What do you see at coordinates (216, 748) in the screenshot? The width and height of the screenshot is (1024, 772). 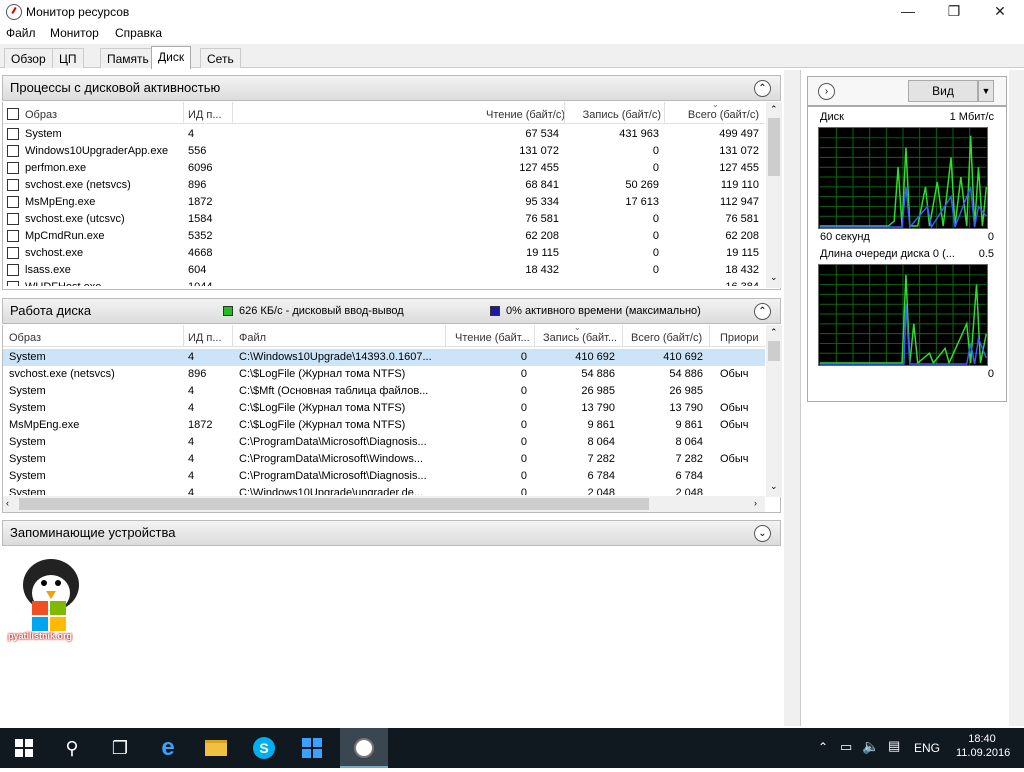 I see `file-explorer-icon` at bounding box center [216, 748].